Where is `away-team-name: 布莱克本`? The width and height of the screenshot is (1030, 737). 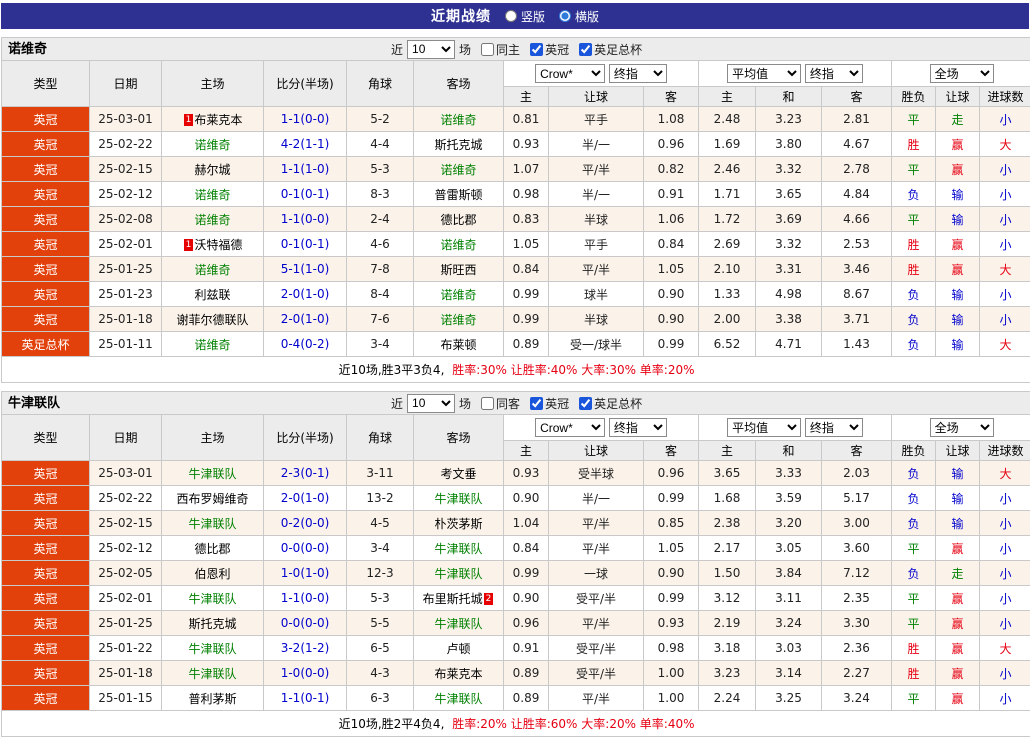 away-team-name: 布莱克本 is located at coordinates (458, 674).